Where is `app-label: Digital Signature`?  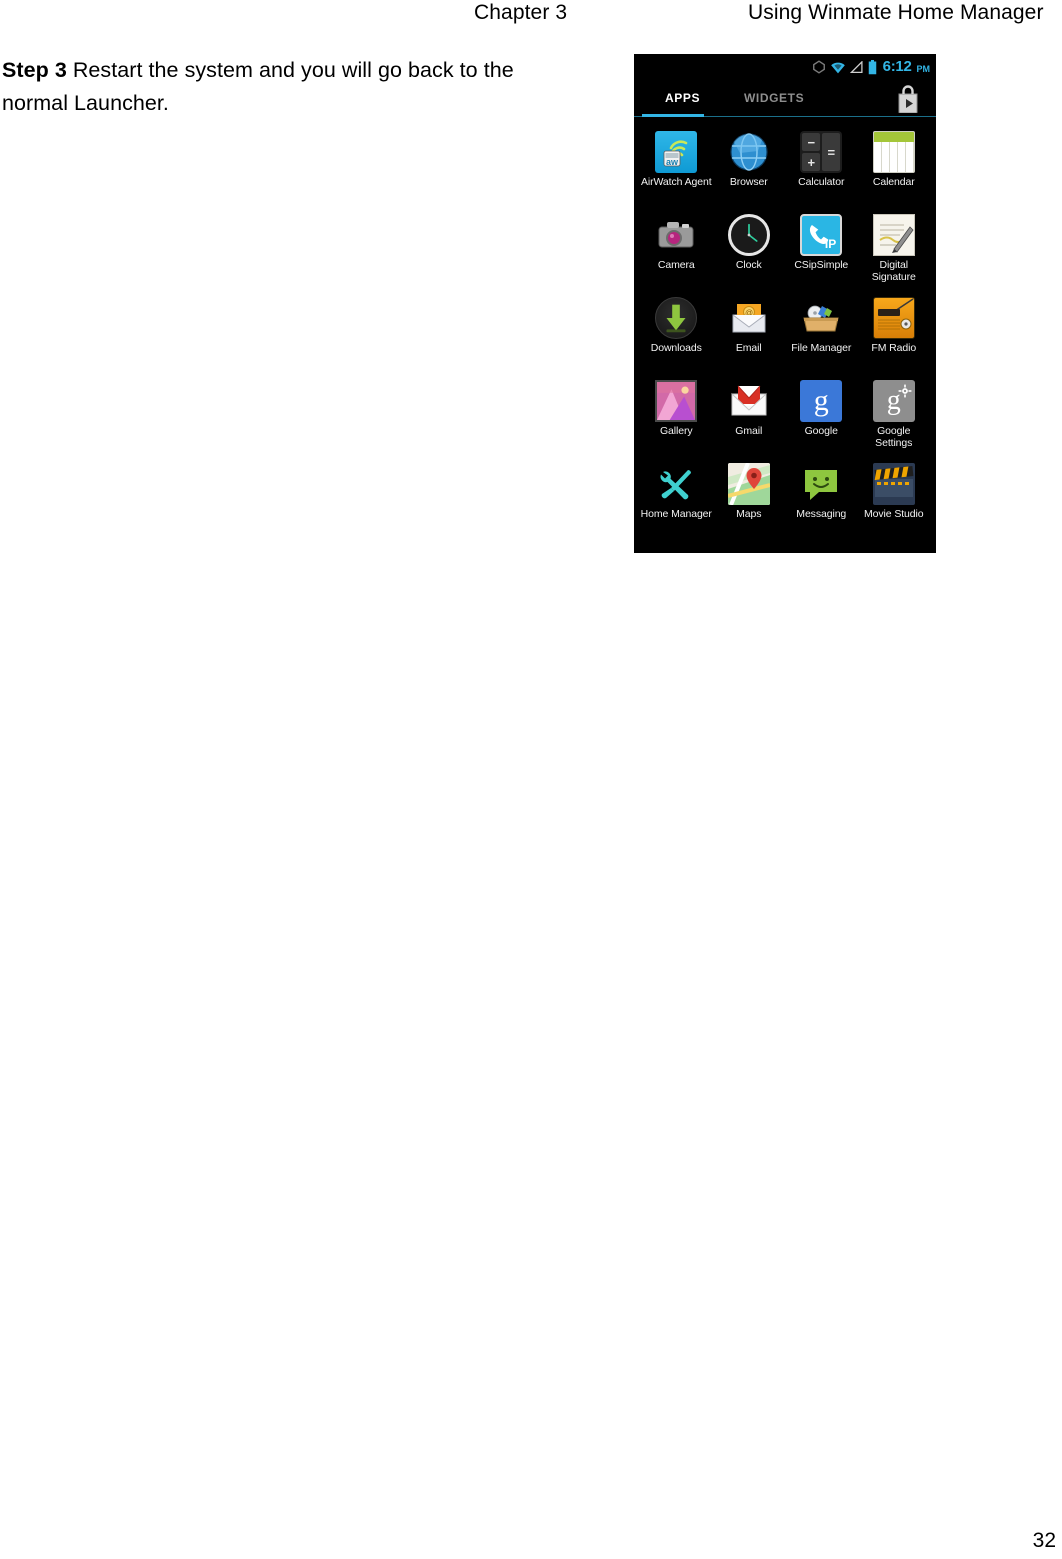 app-label: Digital Signature is located at coordinates (893, 271).